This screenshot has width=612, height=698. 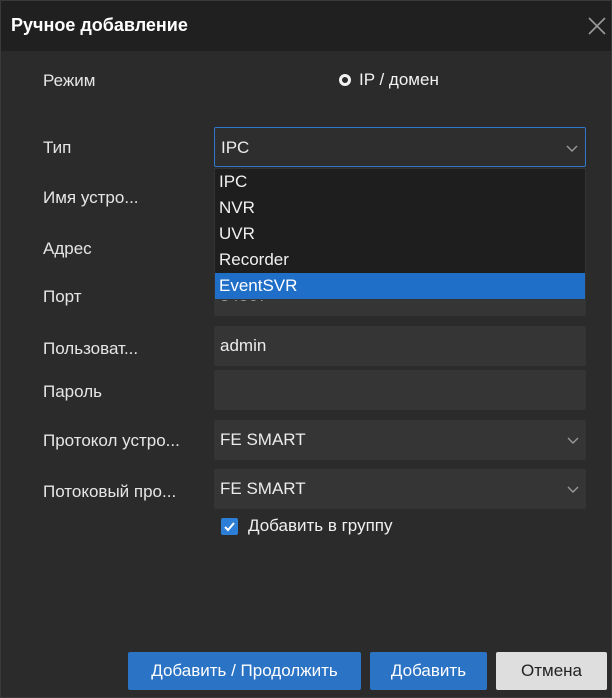 What do you see at coordinates (400, 440) in the screenshot?
I see `device-protocol-select: FE SMART` at bounding box center [400, 440].